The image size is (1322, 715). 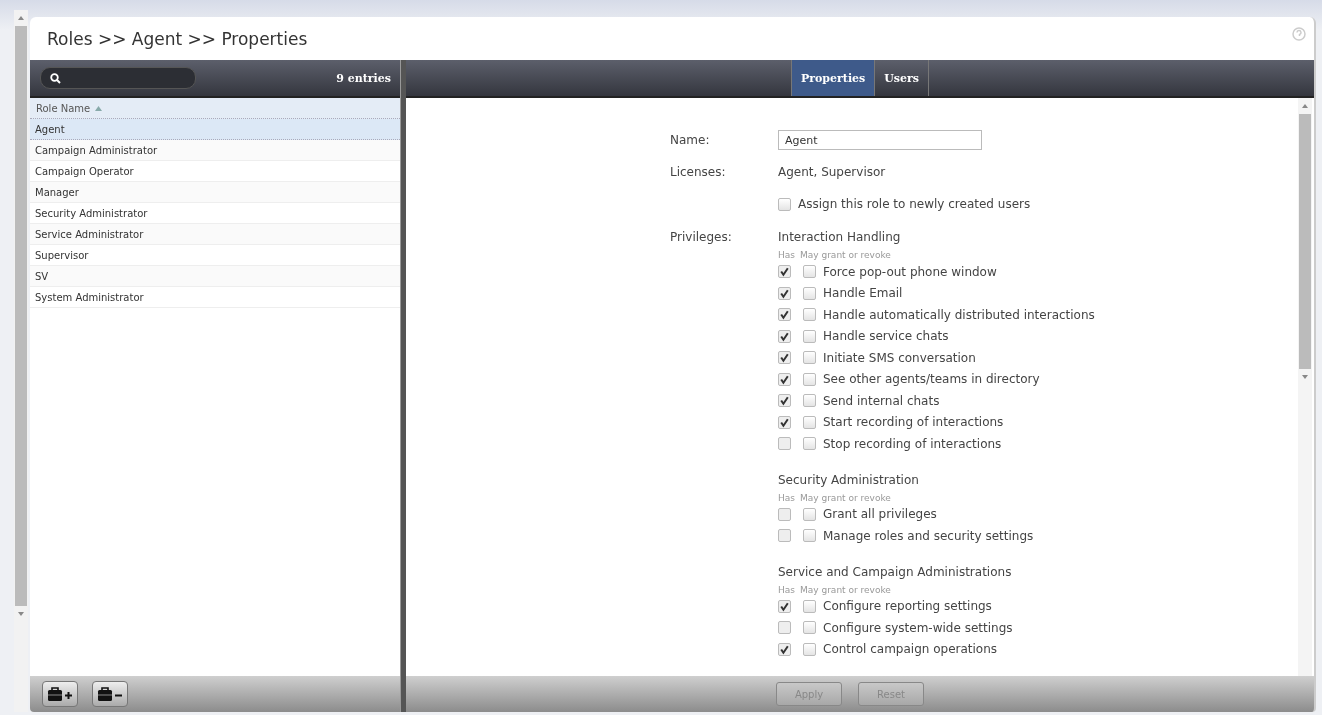 What do you see at coordinates (118, 78) in the screenshot?
I see `search-field` at bounding box center [118, 78].